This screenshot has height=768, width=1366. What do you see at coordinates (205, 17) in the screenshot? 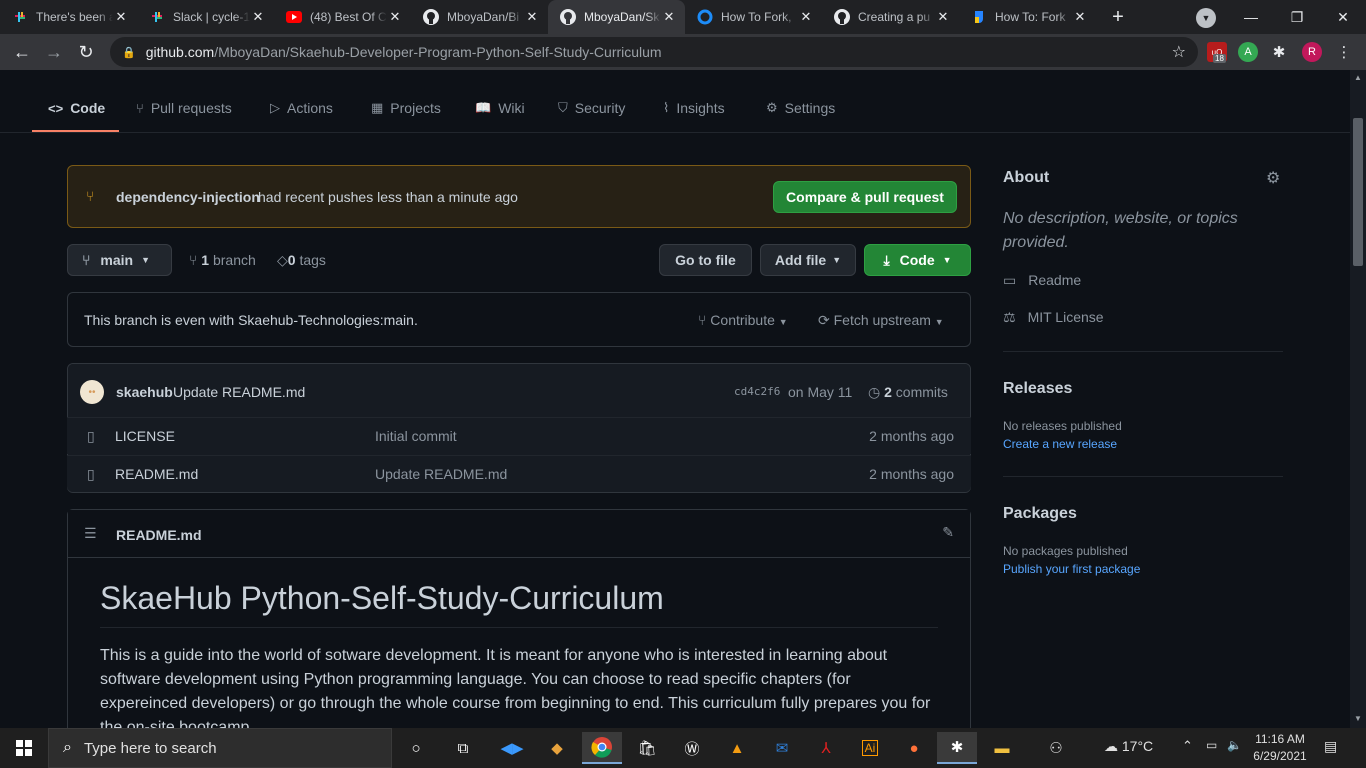
I see `browser-tab: Slack | cycle-1 ✕` at bounding box center [205, 17].